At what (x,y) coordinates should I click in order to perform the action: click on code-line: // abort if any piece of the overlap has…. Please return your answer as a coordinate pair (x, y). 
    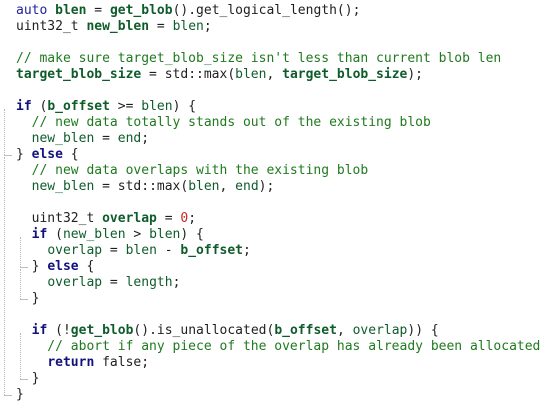
    Looking at the image, I should click on (280, 347).